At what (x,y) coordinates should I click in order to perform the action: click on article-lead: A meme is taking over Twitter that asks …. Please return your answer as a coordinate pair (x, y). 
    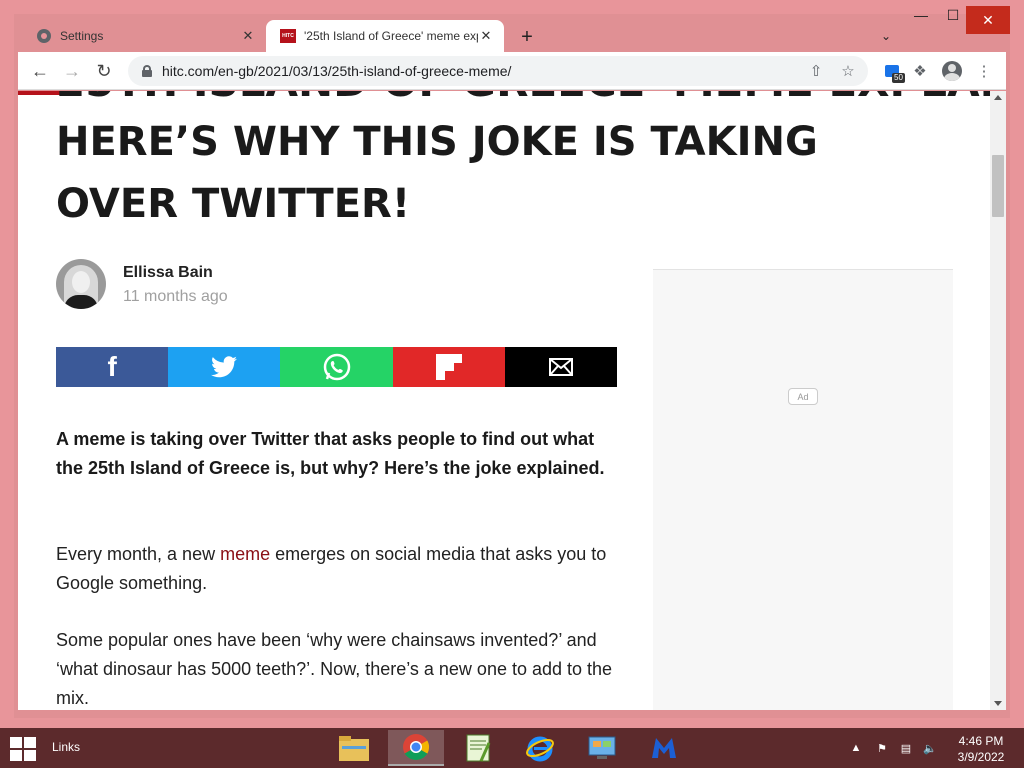
    Looking at the image, I should click on (330, 453).